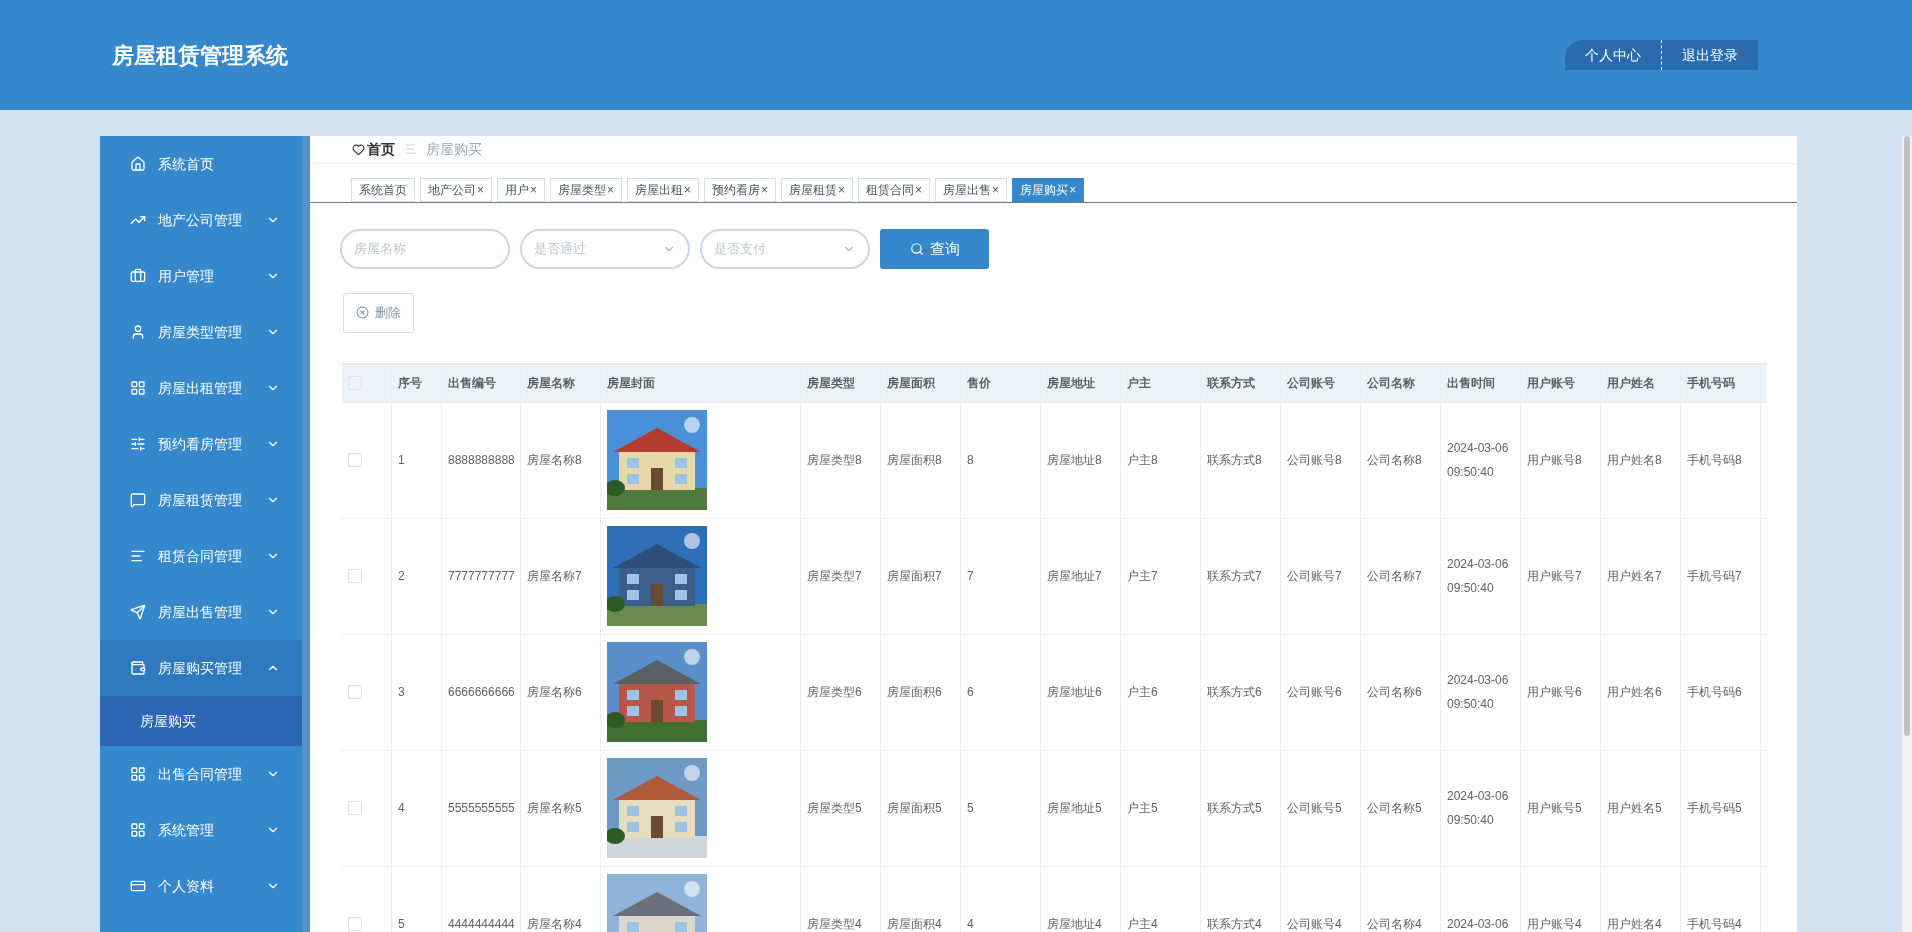  Describe the element at coordinates (894, 189) in the screenshot. I see `page-tab: 租赁合同×` at that location.